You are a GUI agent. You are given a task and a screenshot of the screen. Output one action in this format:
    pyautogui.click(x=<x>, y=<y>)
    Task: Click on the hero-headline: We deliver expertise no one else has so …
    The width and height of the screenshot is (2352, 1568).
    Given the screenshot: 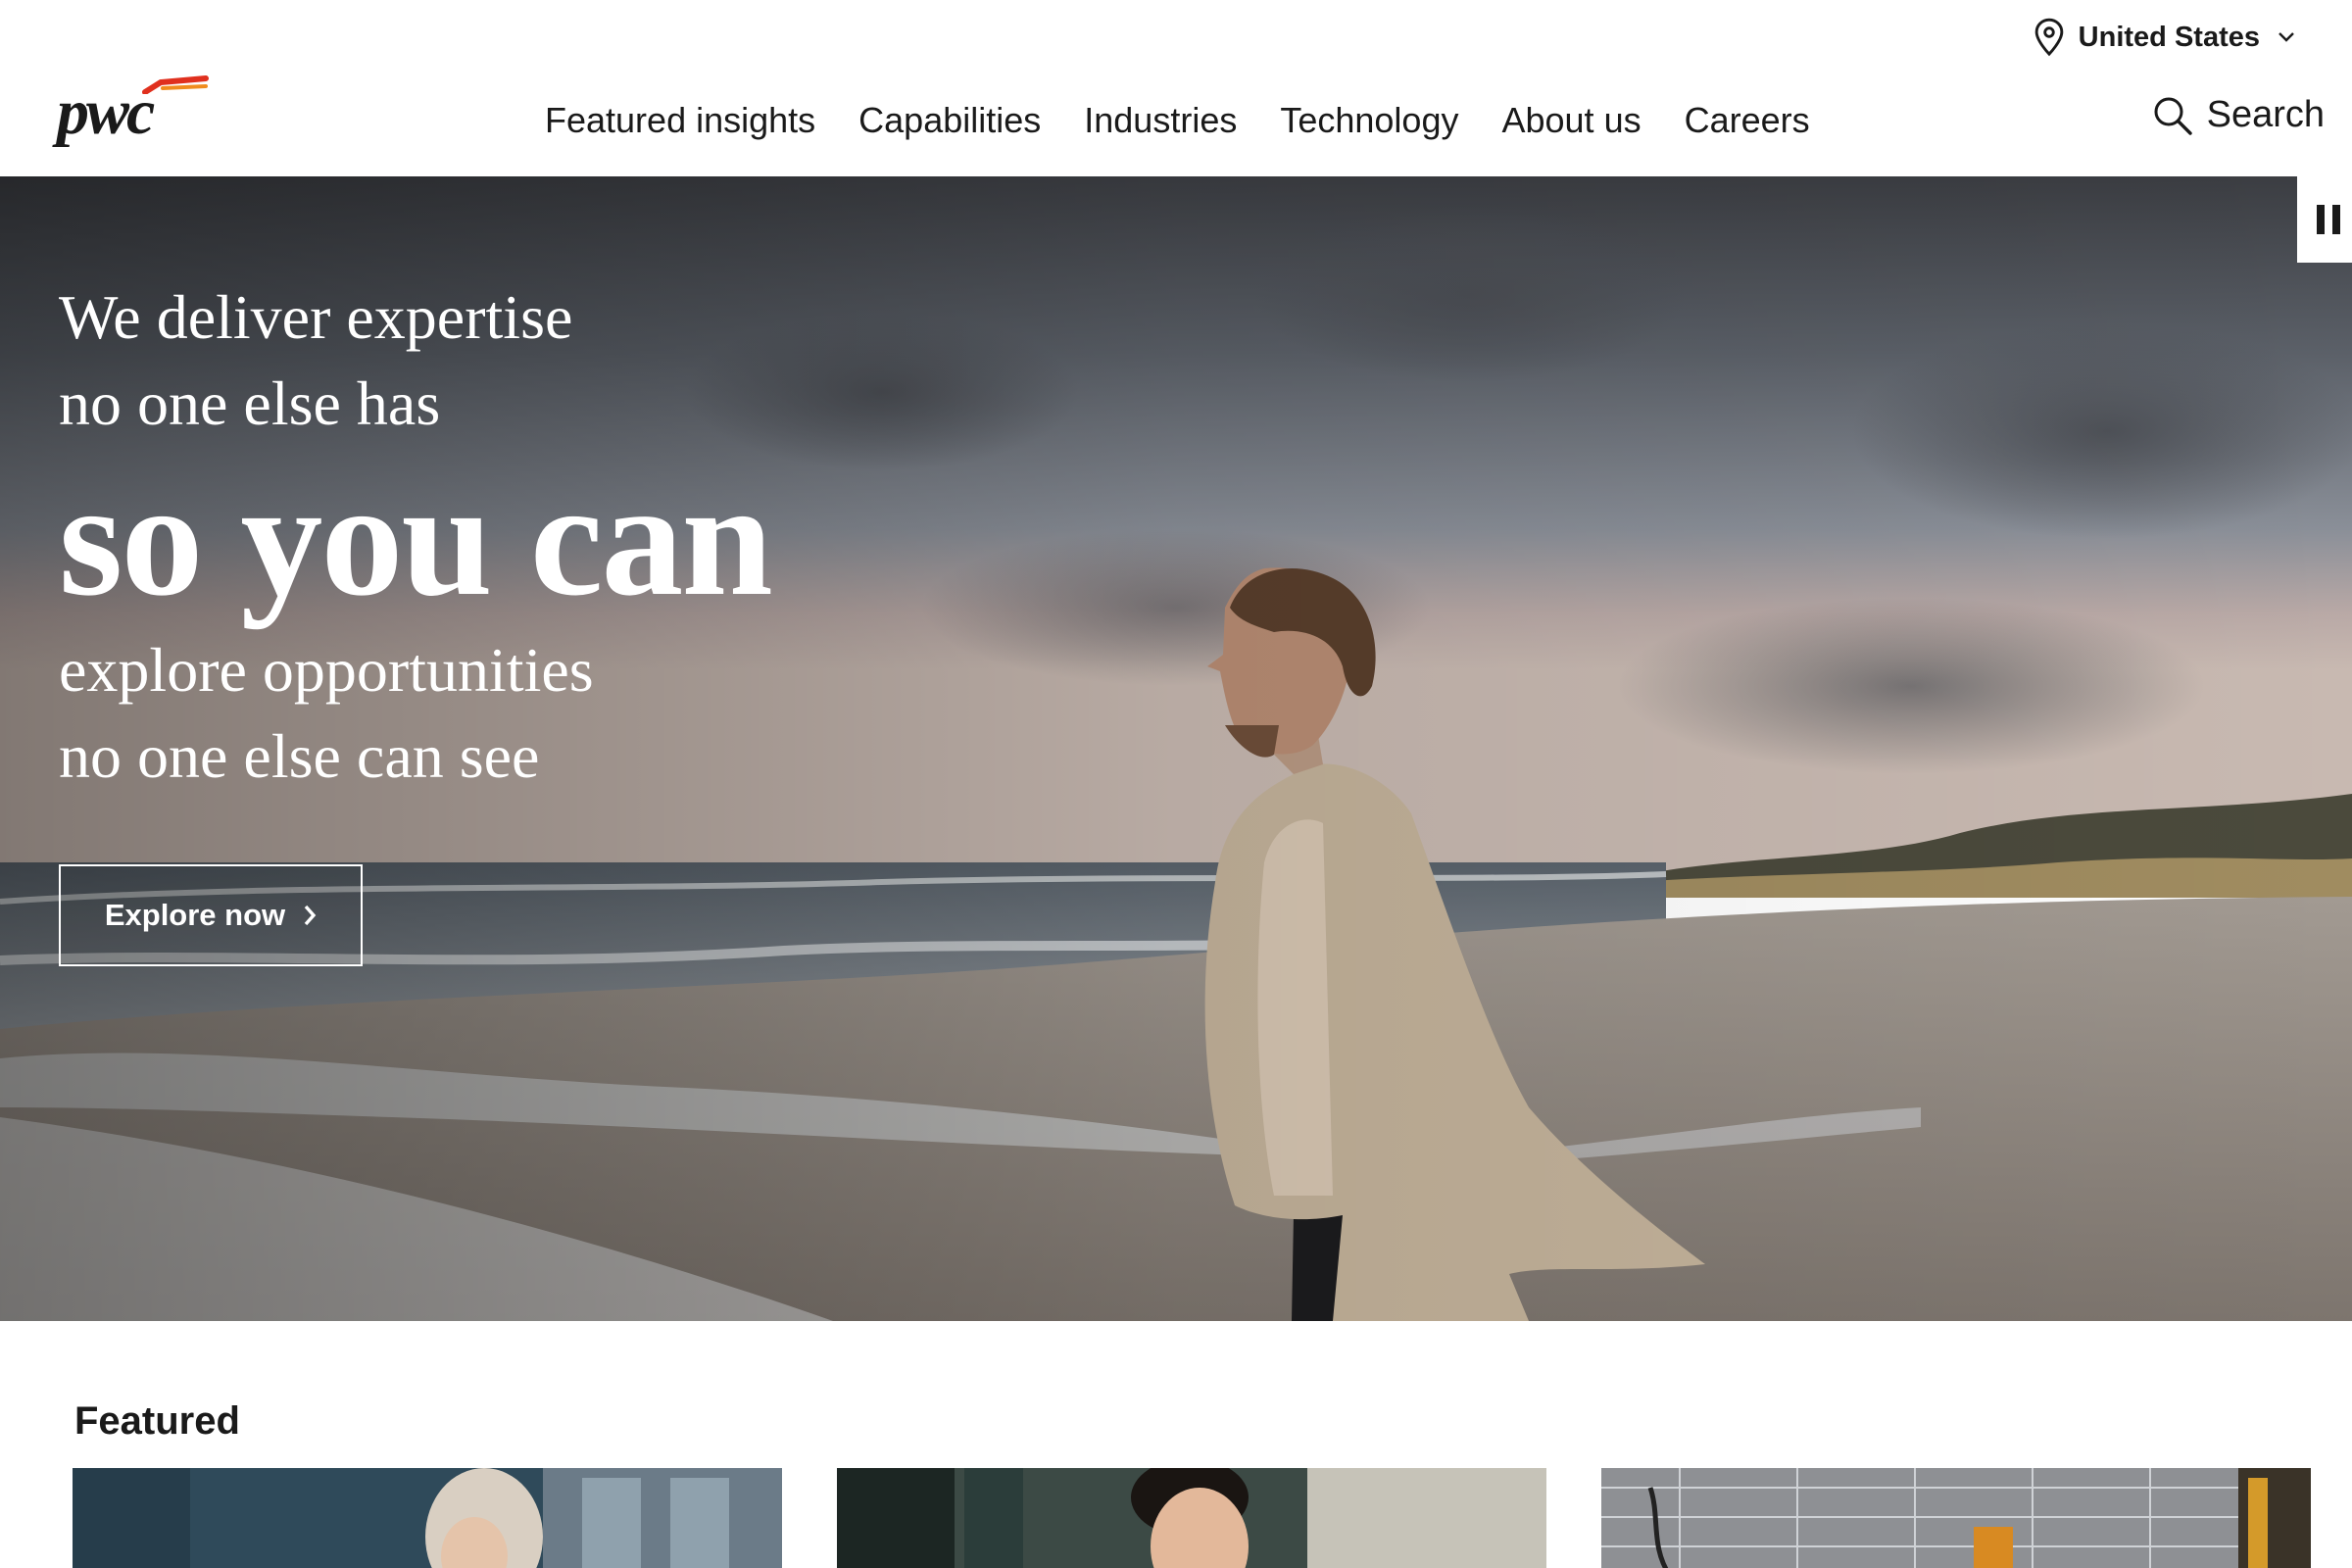 What is the action you would take?
    pyautogui.click(x=416, y=537)
    